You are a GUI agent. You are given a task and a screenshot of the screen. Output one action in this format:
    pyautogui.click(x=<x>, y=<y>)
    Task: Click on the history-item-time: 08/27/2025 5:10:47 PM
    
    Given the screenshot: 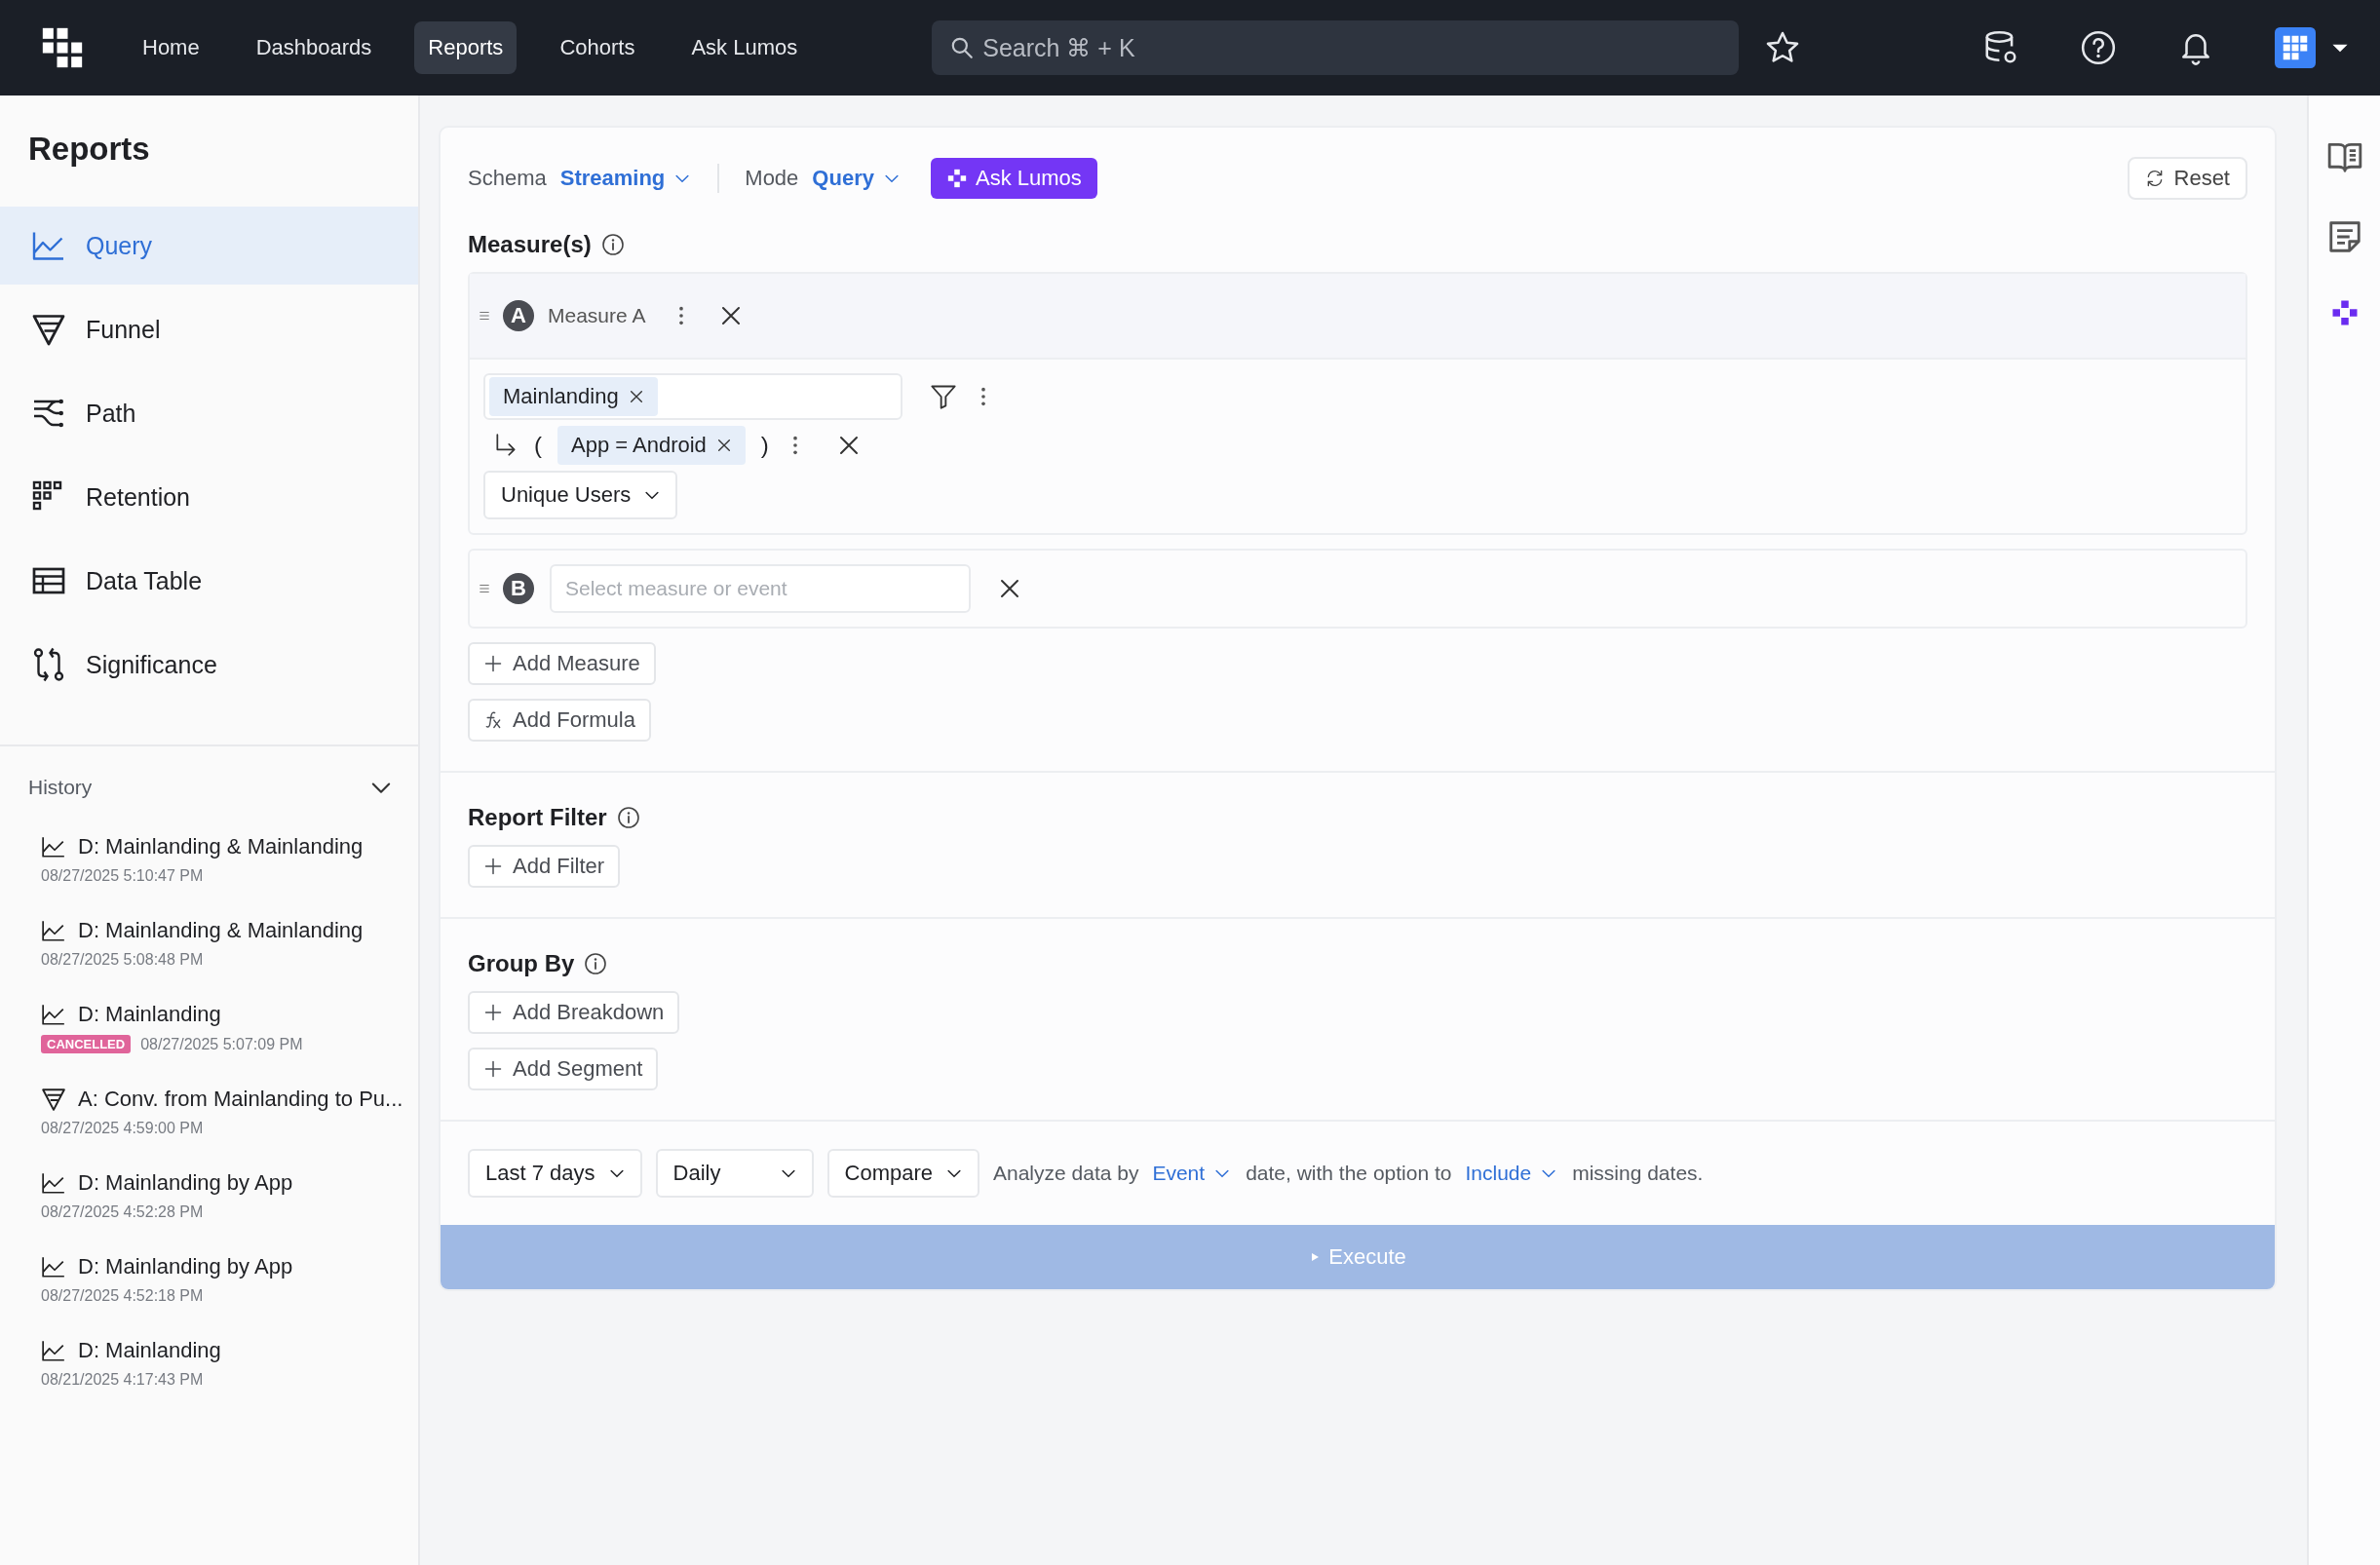 What is the action you would take?
    pyautogui.click(x=122, y=876)
    